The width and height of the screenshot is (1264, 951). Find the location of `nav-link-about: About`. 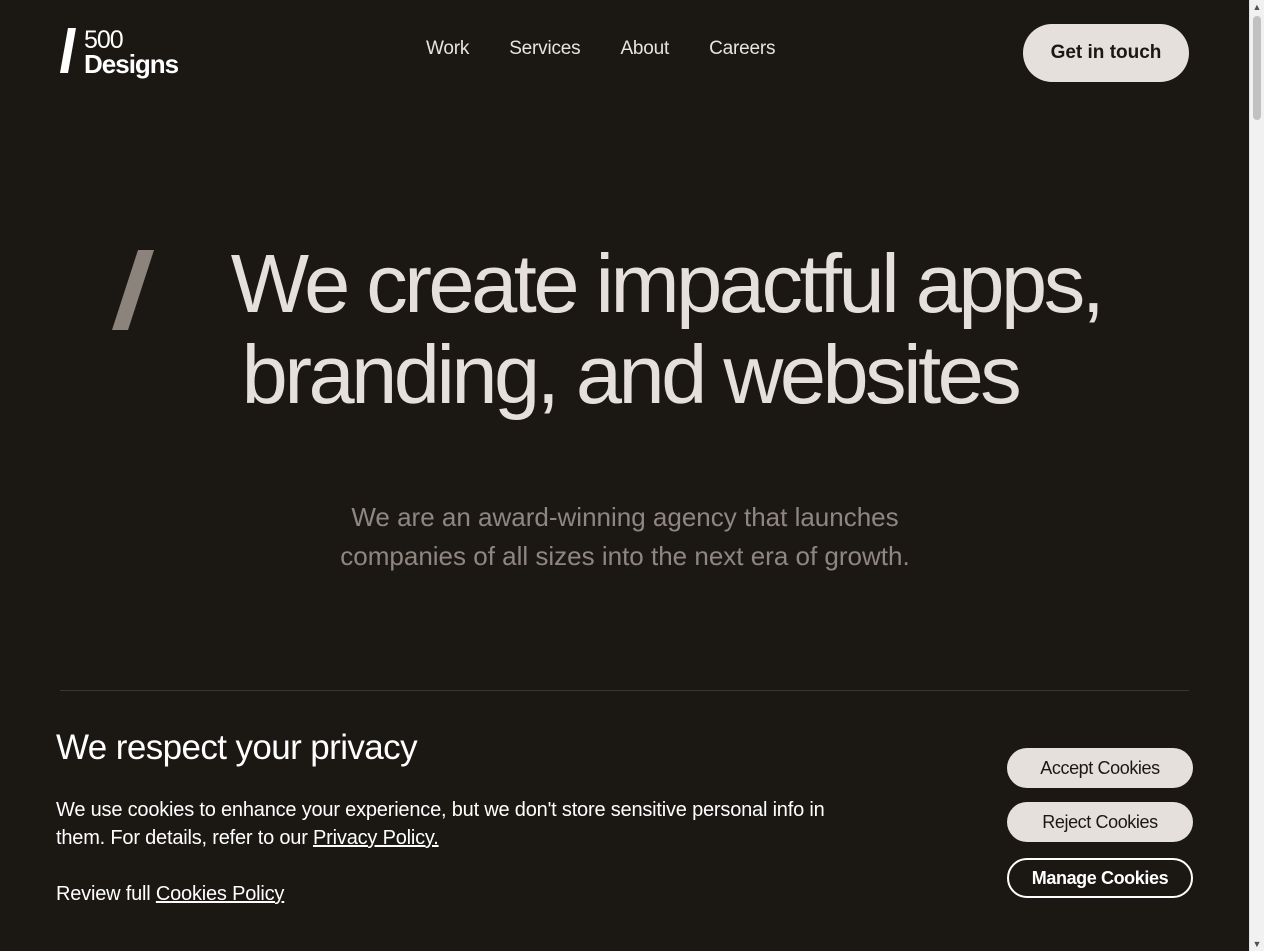

nav-link-about: About is located at coordinates (644, 49).